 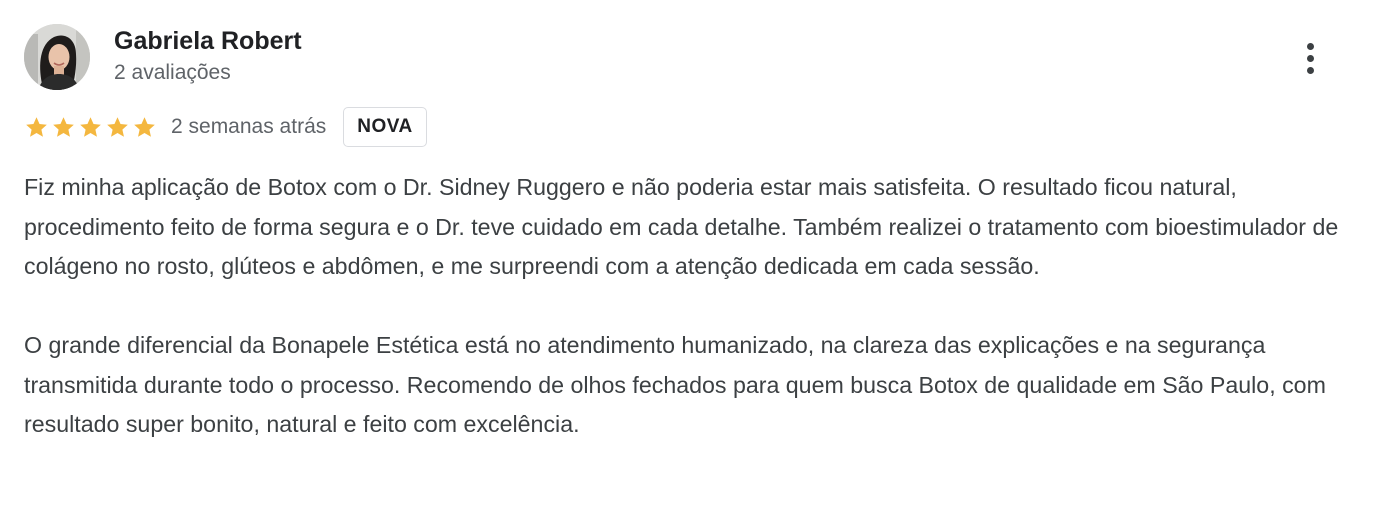 I want to click on reviewer-name: Gabriela Robert, so click(x=208, y=41).